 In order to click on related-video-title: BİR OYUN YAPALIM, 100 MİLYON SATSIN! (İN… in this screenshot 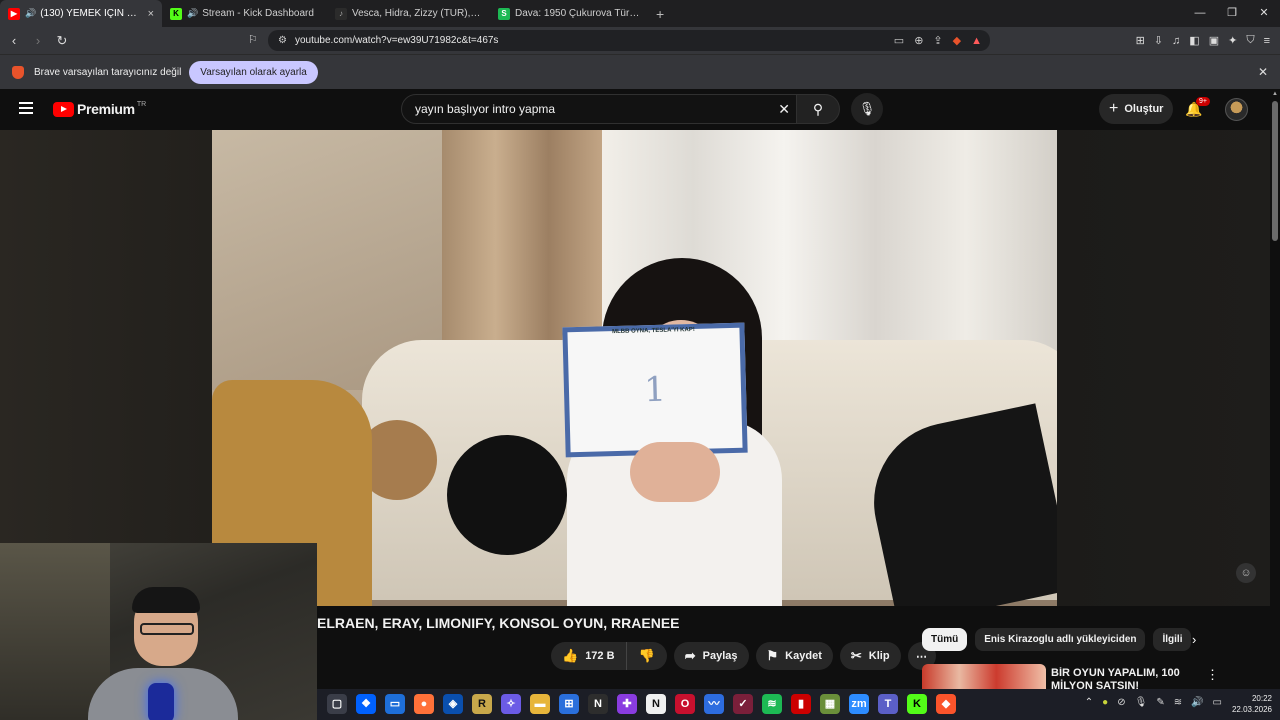, I will do `click(1126, 679)`.